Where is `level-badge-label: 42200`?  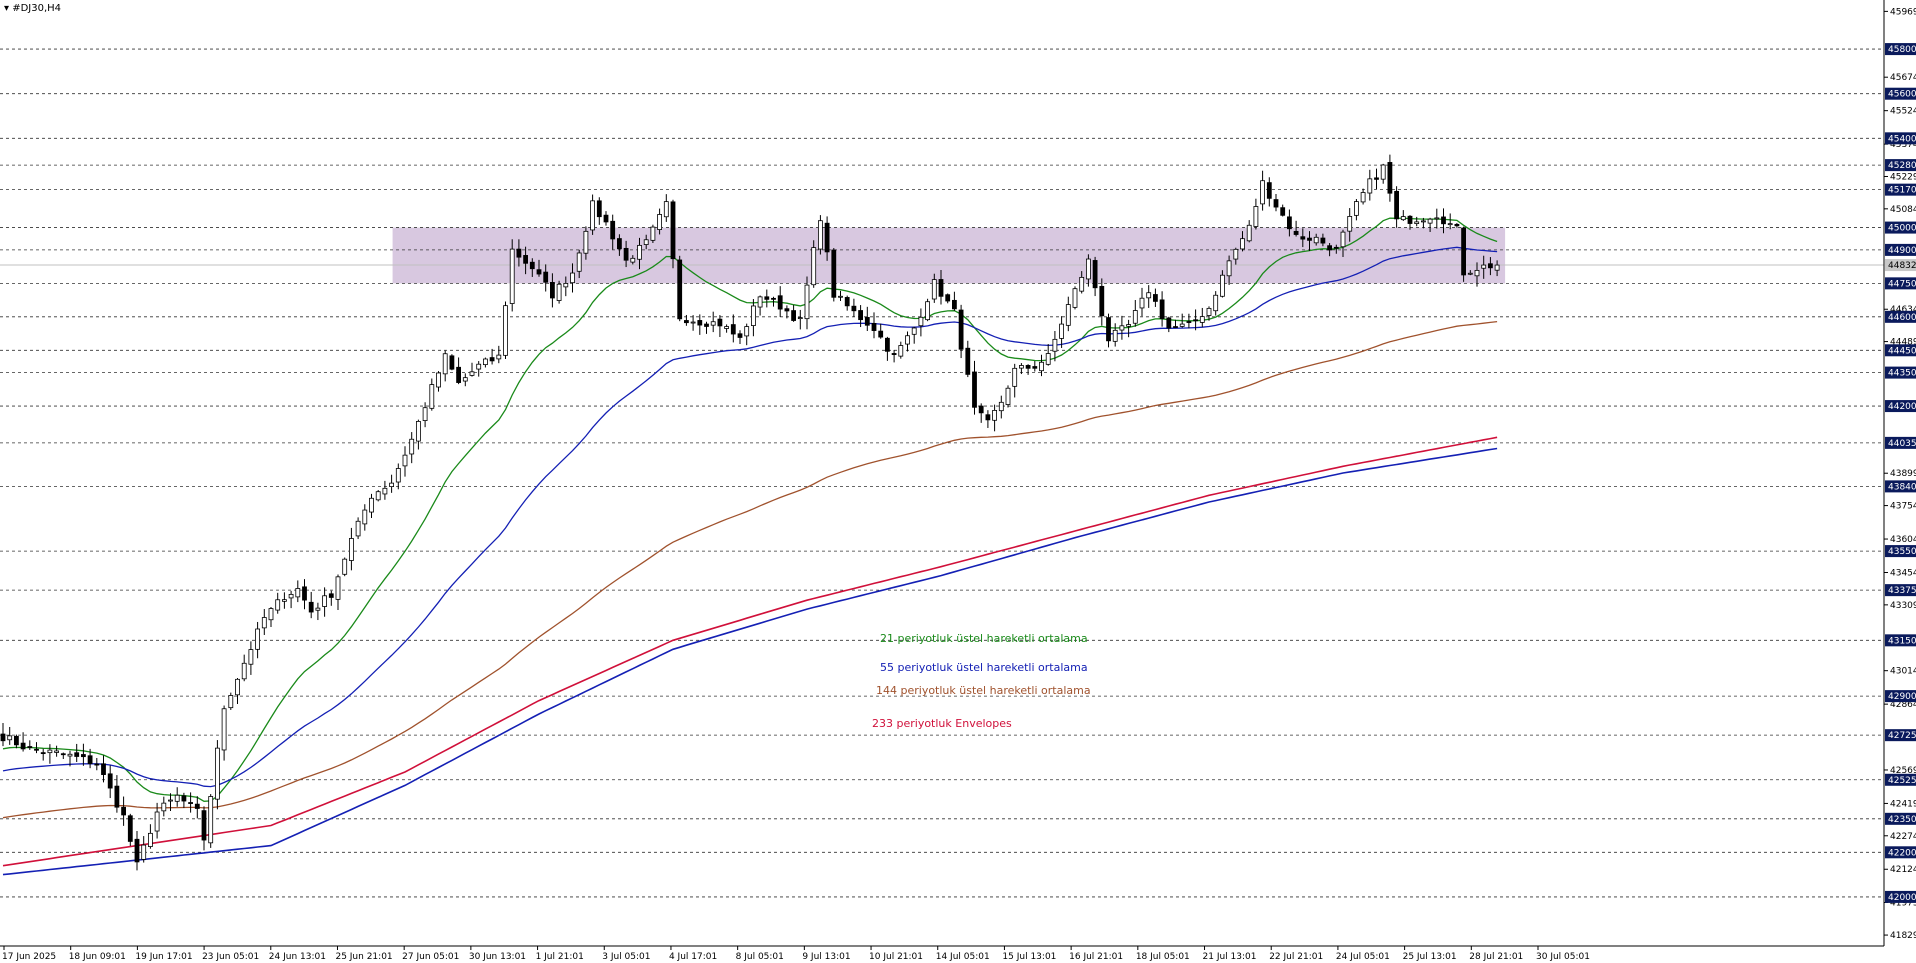 level-badge-label: 42200 is located at coordinates (1902, 853).